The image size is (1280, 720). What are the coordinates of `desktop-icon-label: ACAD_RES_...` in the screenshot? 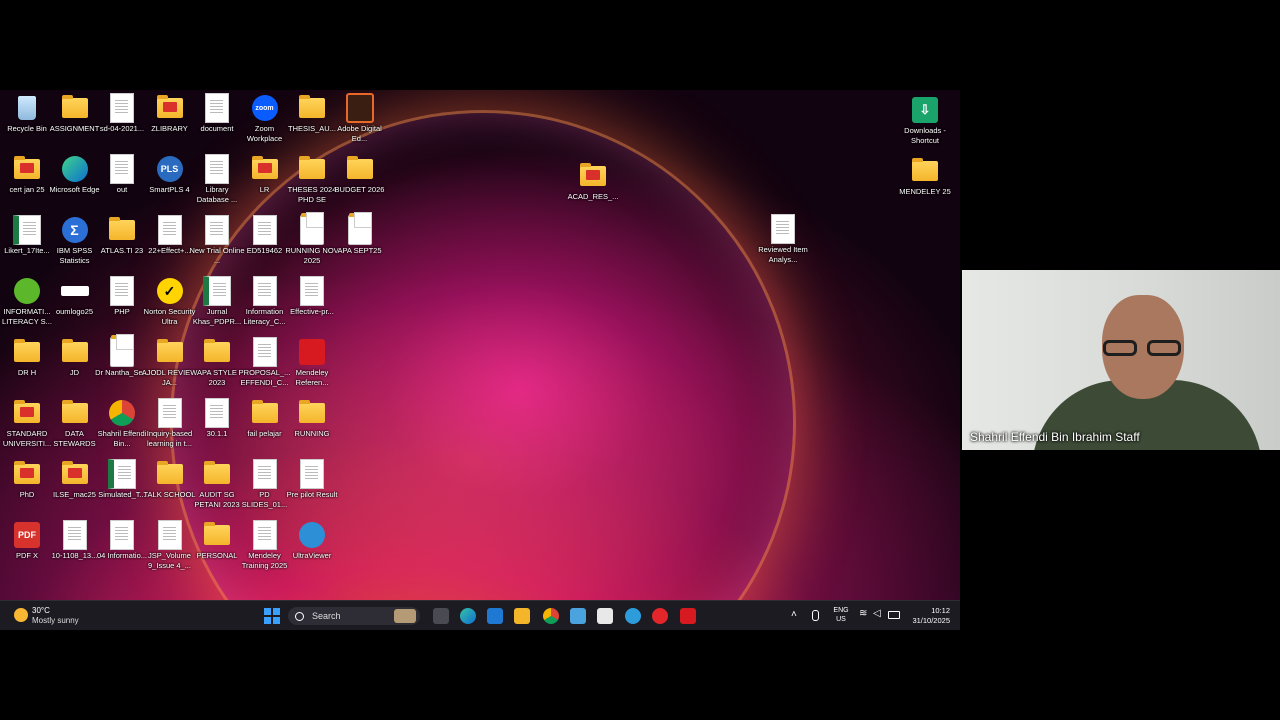 It's located at (593, 196).